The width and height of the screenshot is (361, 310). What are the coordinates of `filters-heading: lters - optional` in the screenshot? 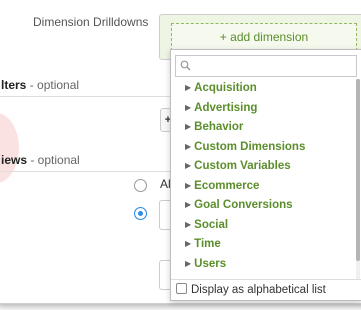 It's located at (40, 85).